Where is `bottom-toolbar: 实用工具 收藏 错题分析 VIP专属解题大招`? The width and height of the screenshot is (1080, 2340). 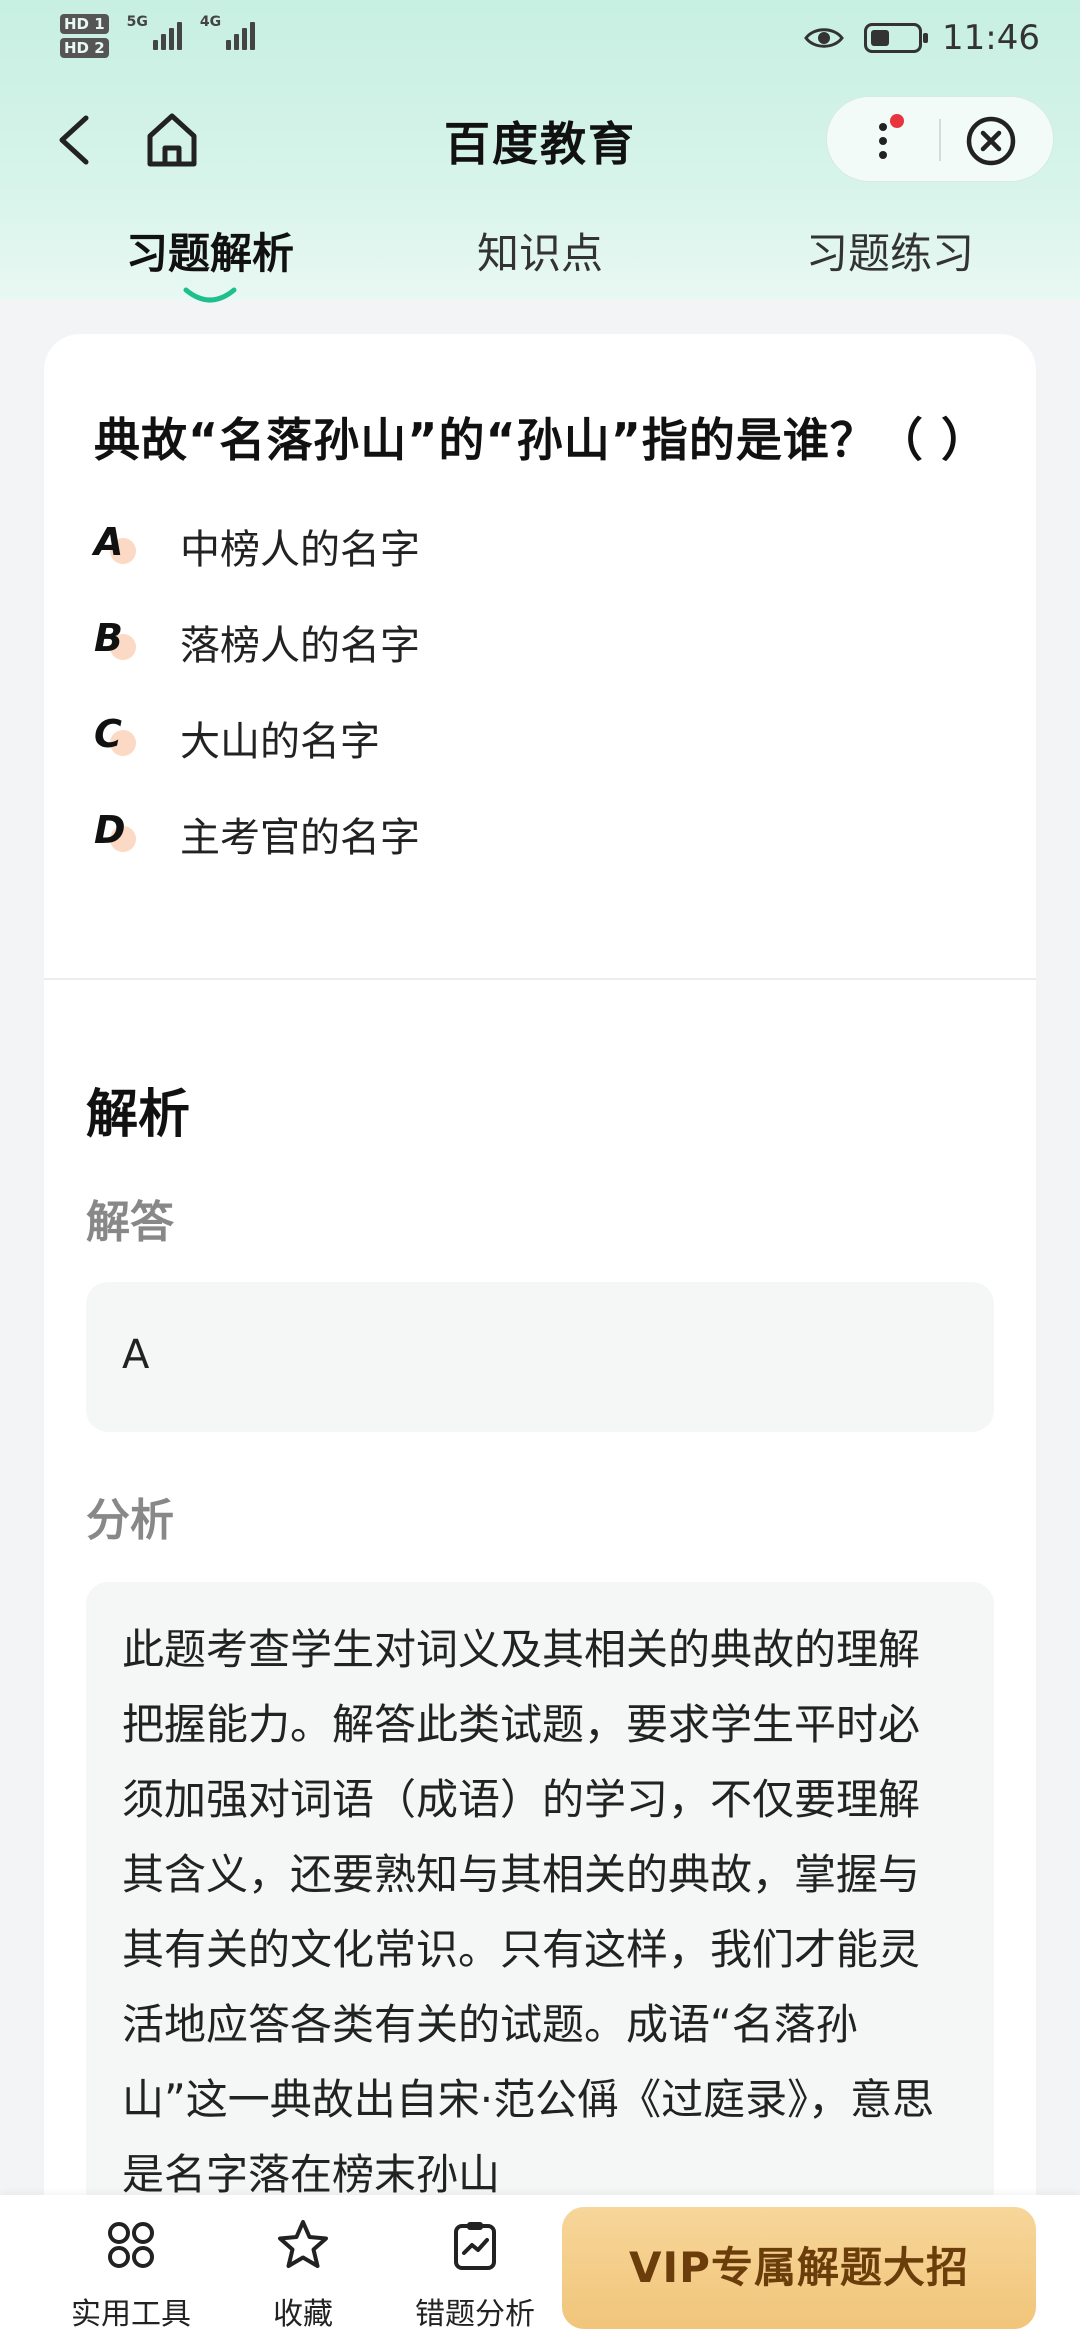 bottom-toolbar: 实用工具 收藏 错题分析 VIP专属解题大招 is located at coordinates (540, 2267).